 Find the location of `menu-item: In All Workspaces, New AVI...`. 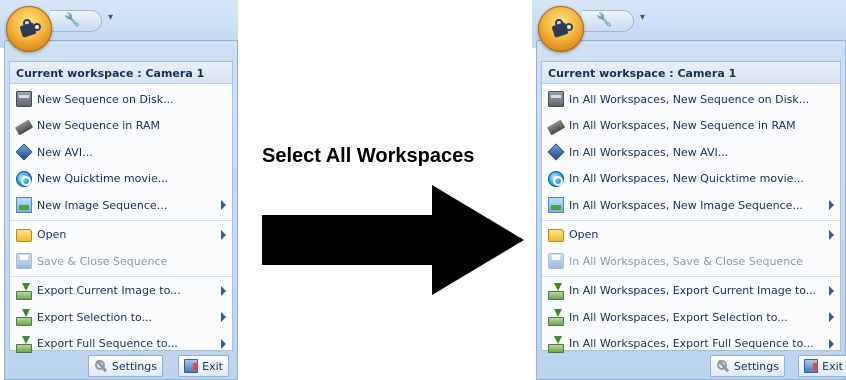

menu-item: In All Workspaces, New AVI... is located at coordinates (691, 152).